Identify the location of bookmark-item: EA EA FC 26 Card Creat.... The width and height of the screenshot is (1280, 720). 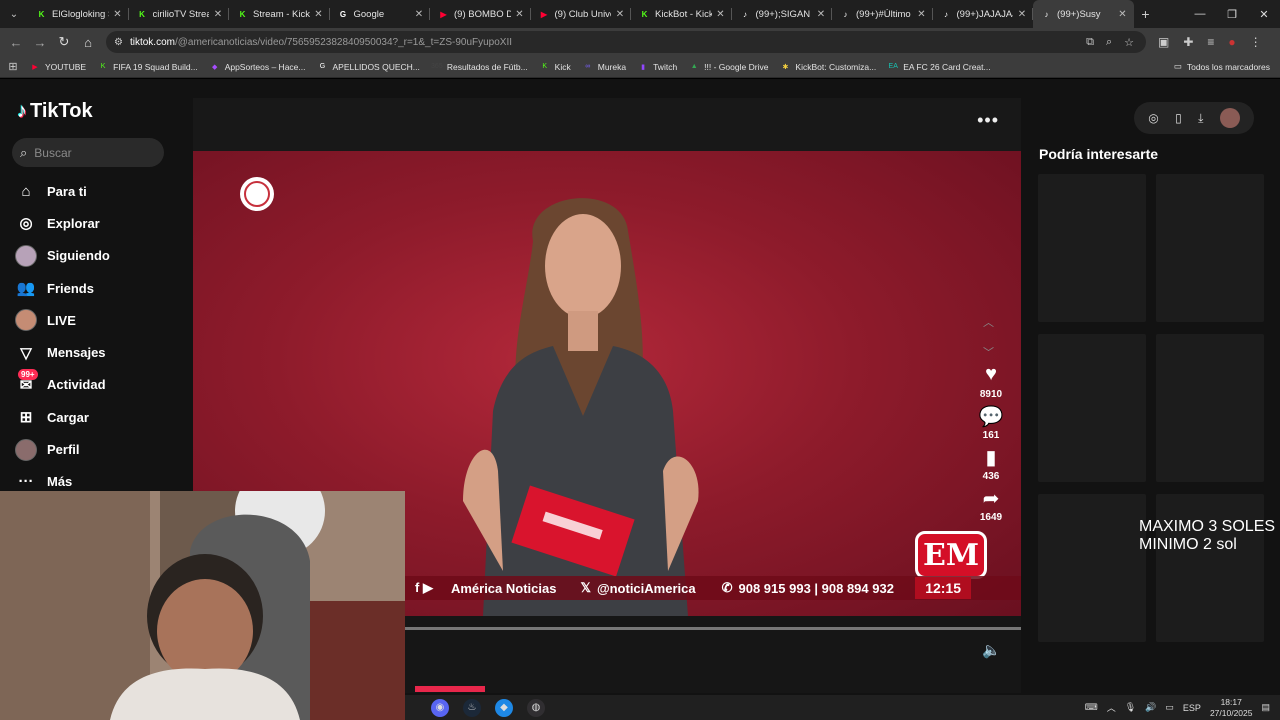
(939, 67).